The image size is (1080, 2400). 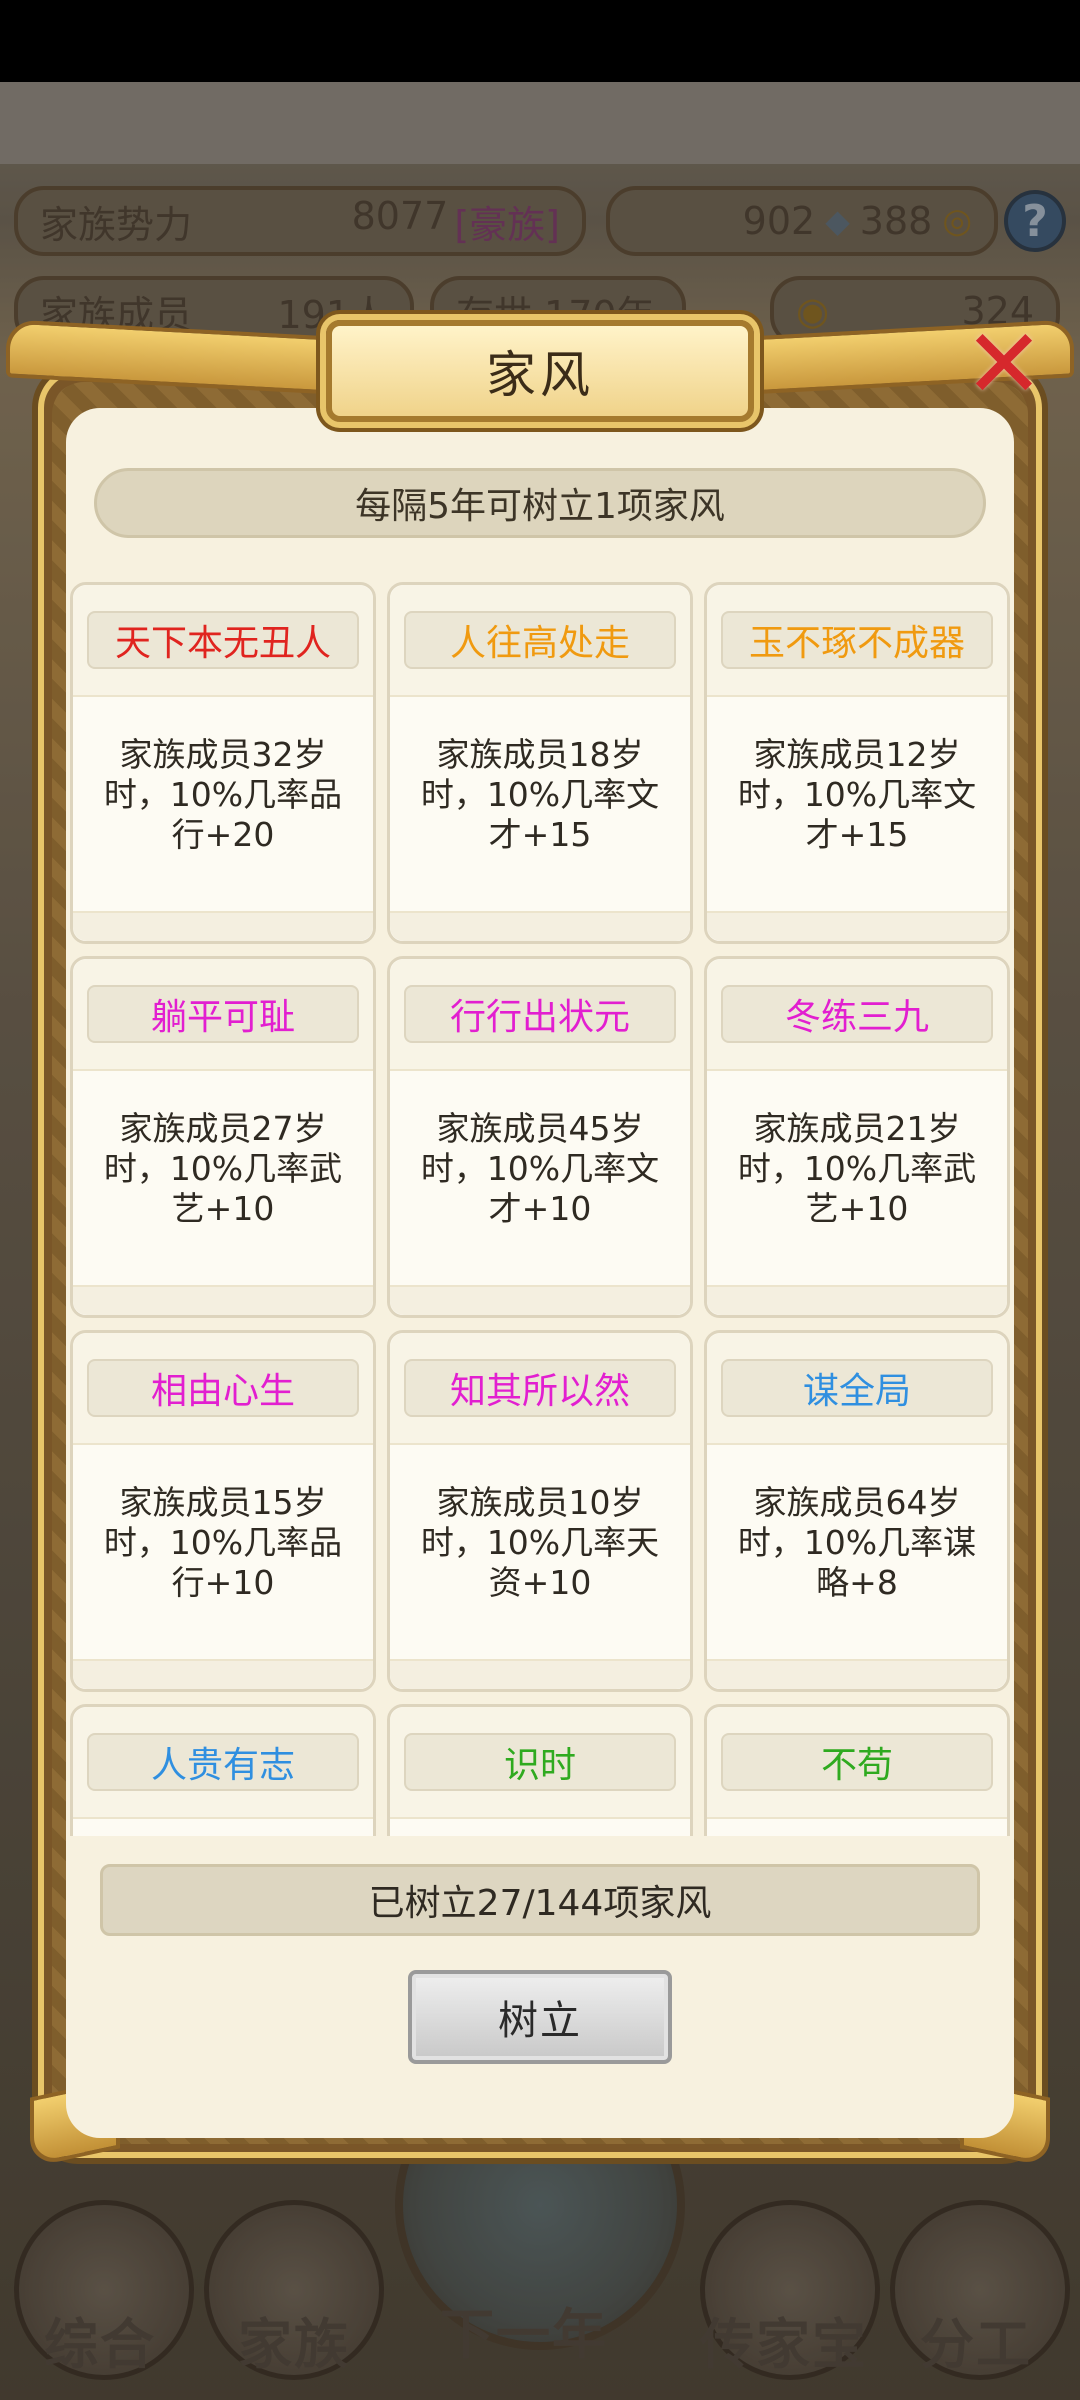 I want to click on card-name: 躺平可耻, so click(x=223, y=1014).